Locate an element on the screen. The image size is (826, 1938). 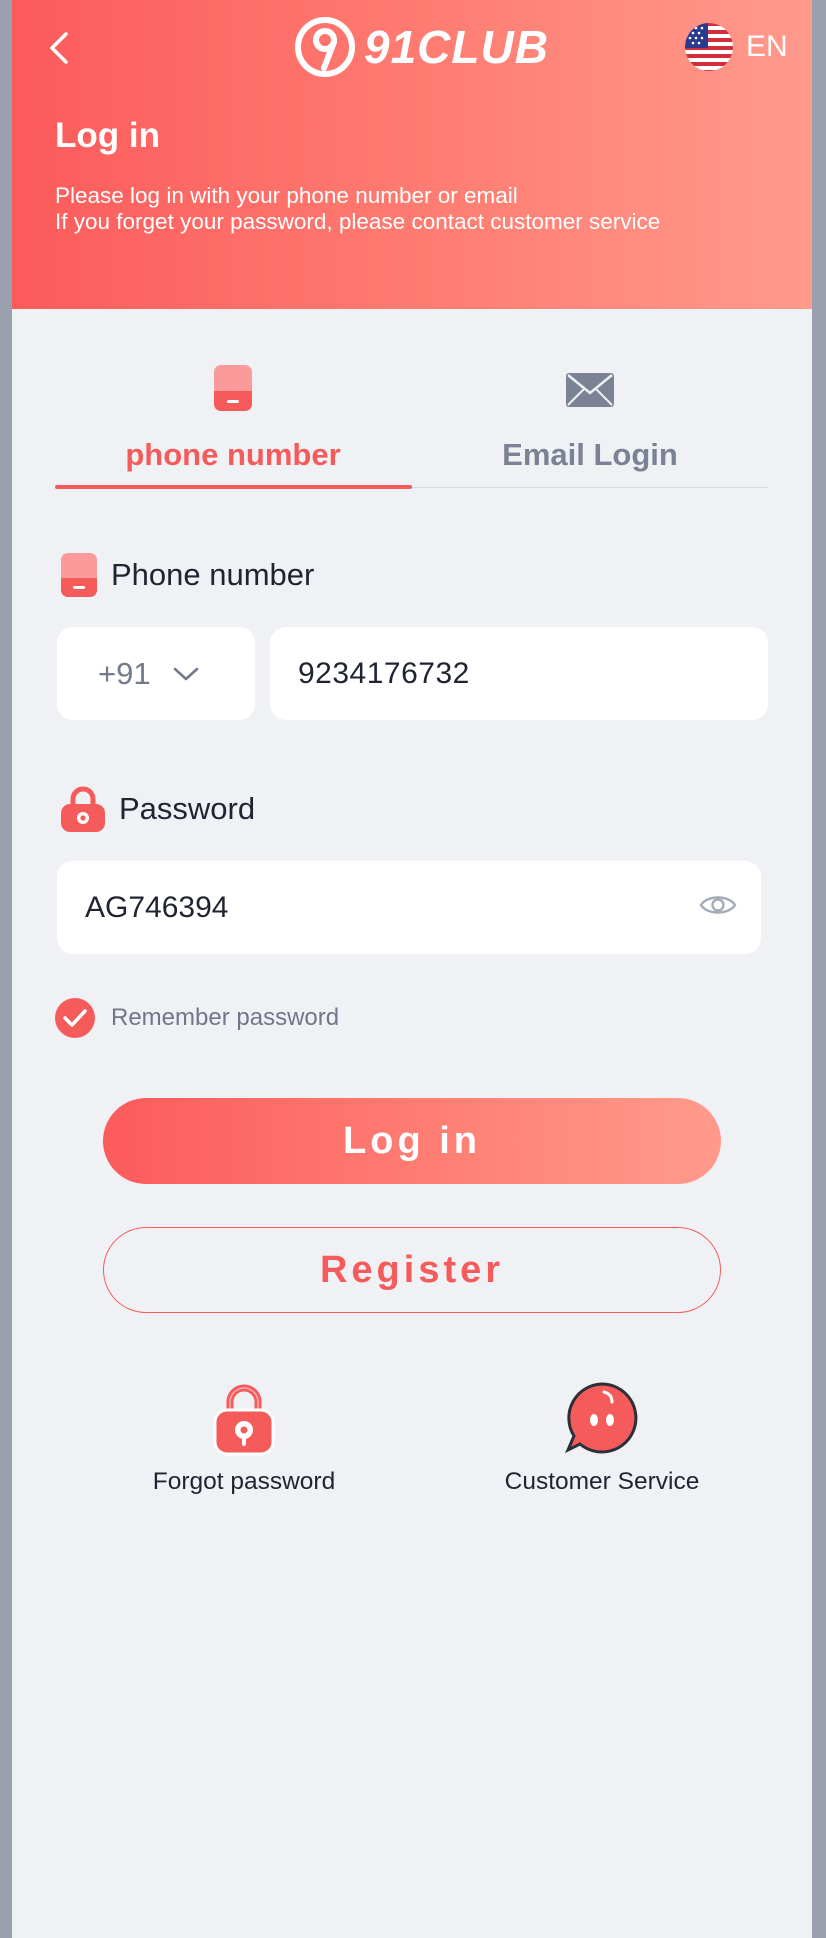
checkmark-circle-icon is located at coordinates (75, 1018).